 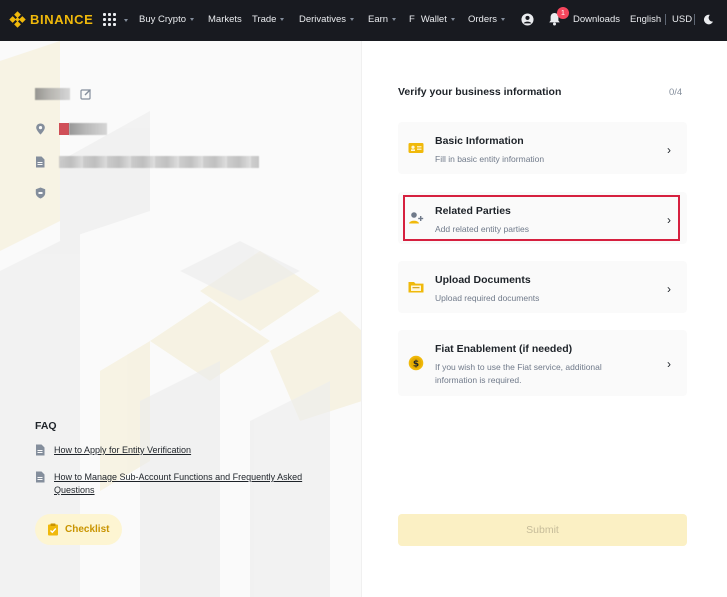 I want to click on nav-derivatives: Derivatives, so click(x=326, y=20).